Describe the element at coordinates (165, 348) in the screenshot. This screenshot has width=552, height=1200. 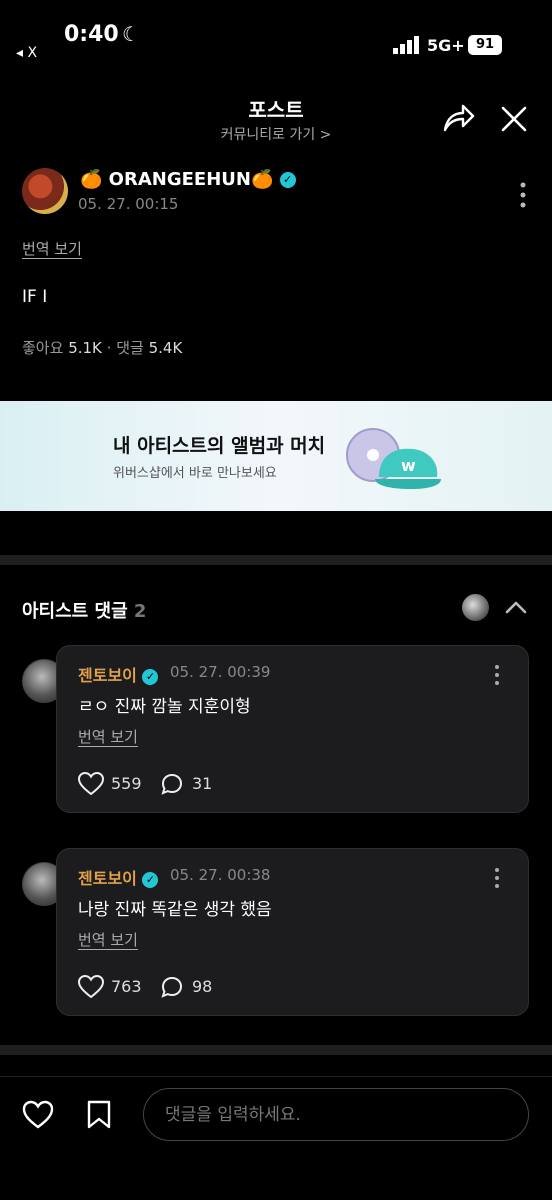
I see `comments-count: 5.4K` at that location.